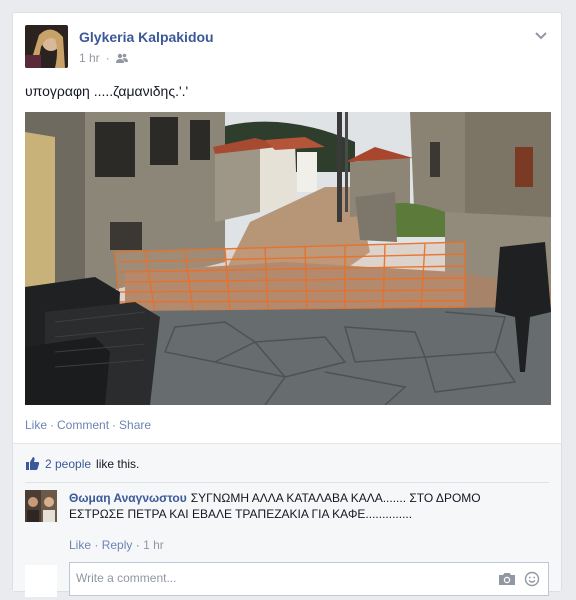 The height and width of the screenshot is (600, 576). I want to click on post-text: υπογραφη .....ζαμανιδης.'.', so click(107, 91).